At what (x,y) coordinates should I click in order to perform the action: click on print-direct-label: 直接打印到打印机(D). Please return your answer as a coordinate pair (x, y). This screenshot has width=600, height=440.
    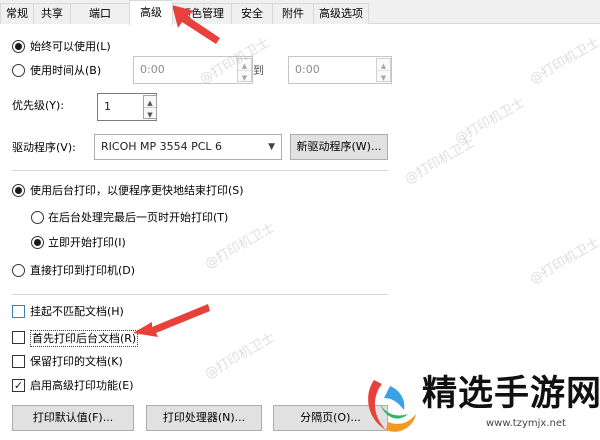
    Looking at the image, I should click on (82, 270).